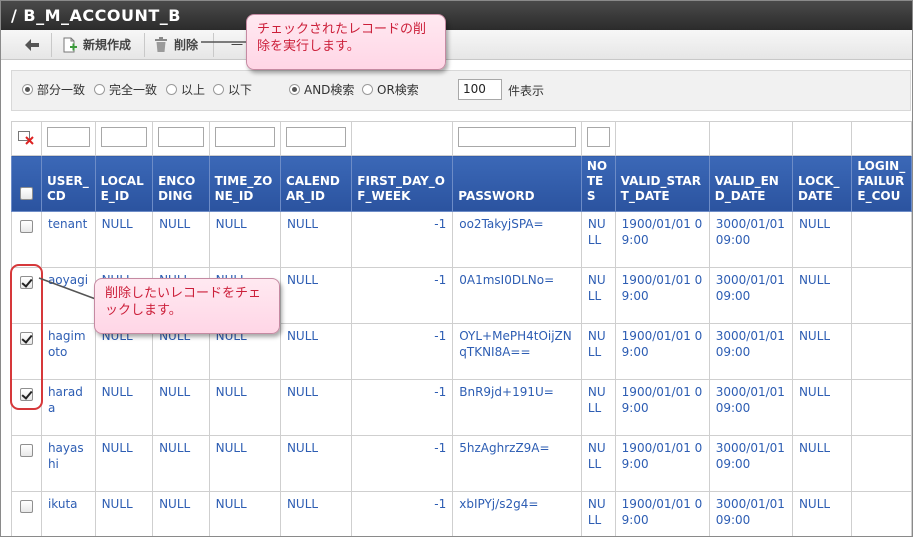 The height and width of the screenshot is (537, 913). What do you see at coordinates (346, 42) in the screenshot?
I see `delete-callout: チェックされたレコードの削除を実行します。` at bounding box center [346, 42].